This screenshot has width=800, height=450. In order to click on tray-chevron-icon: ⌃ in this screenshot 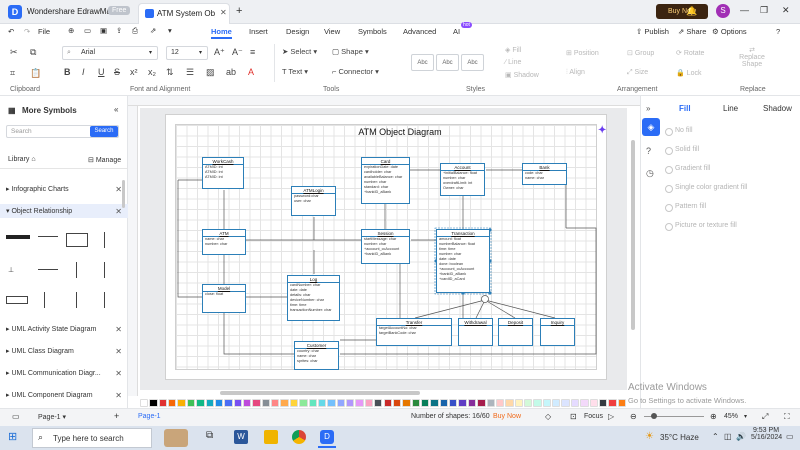, I will do `click(715, 436)`.